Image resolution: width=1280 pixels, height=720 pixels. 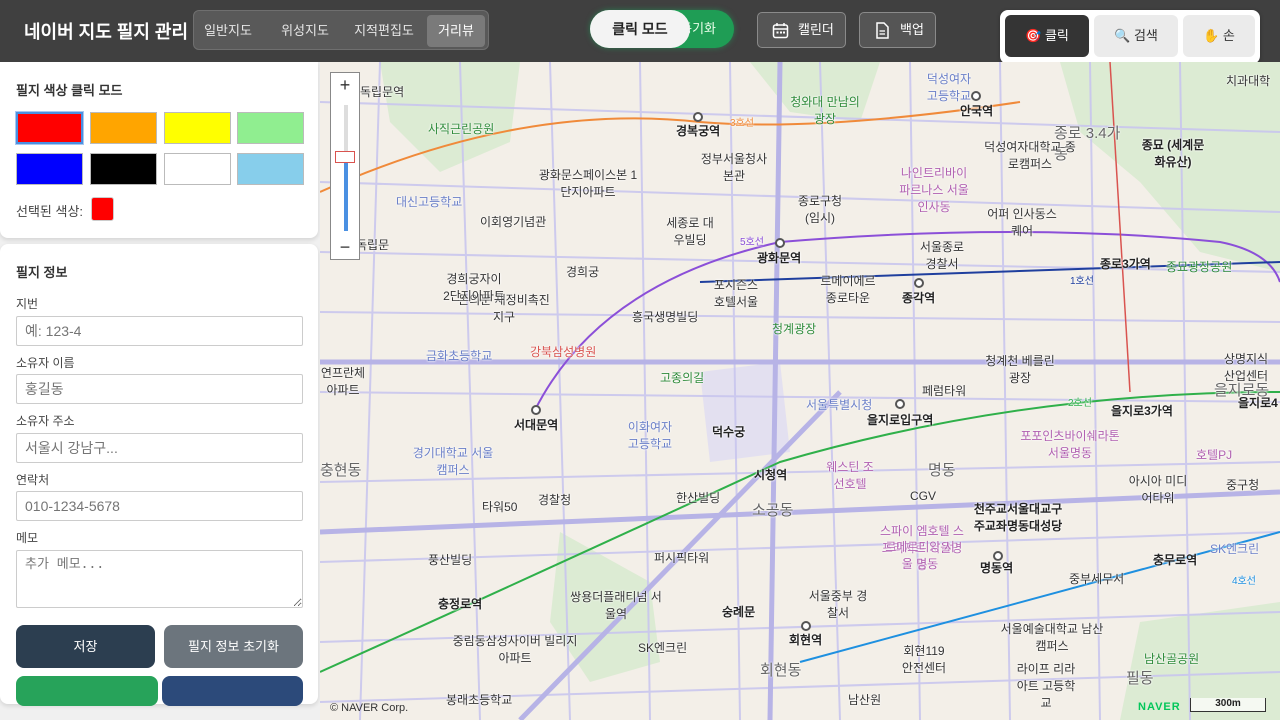 What do you see at coordinates (515, 649) in the screenshot?
I see `map-label: 중림동삼성사이버 빌리지아파트` at bounding box center [515, 649].